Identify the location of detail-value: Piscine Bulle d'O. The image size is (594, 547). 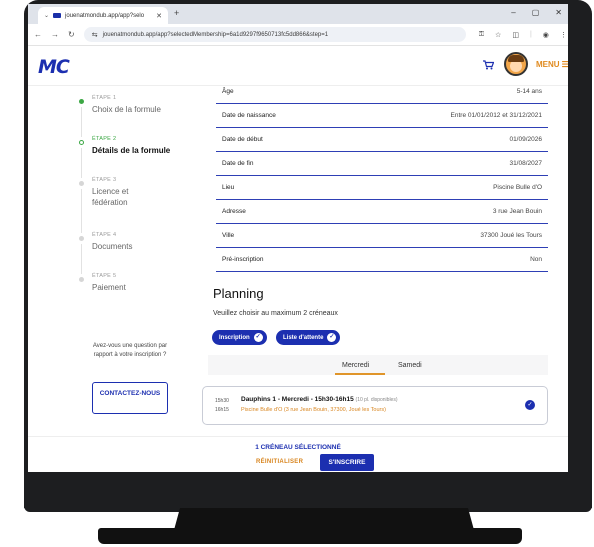
(517, 187).